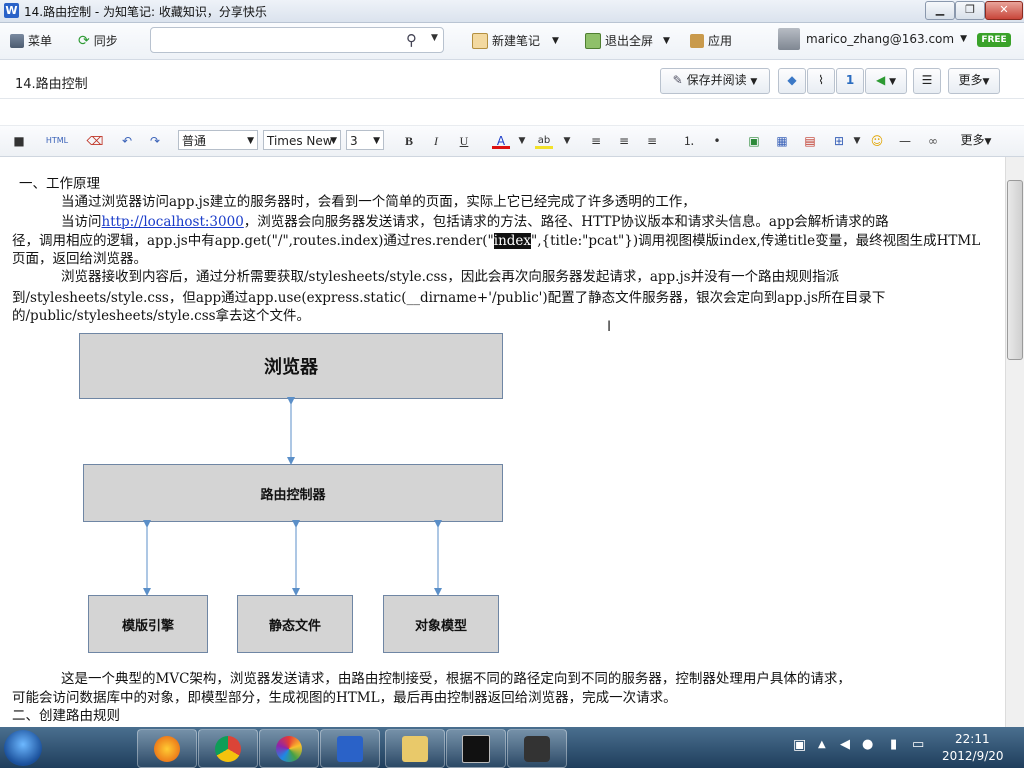 The height and width of the screenshot is (768, 1024). Describe the element at coordinates (933, 141) in the screenshot. I see `link-icon: ∞` at that location.